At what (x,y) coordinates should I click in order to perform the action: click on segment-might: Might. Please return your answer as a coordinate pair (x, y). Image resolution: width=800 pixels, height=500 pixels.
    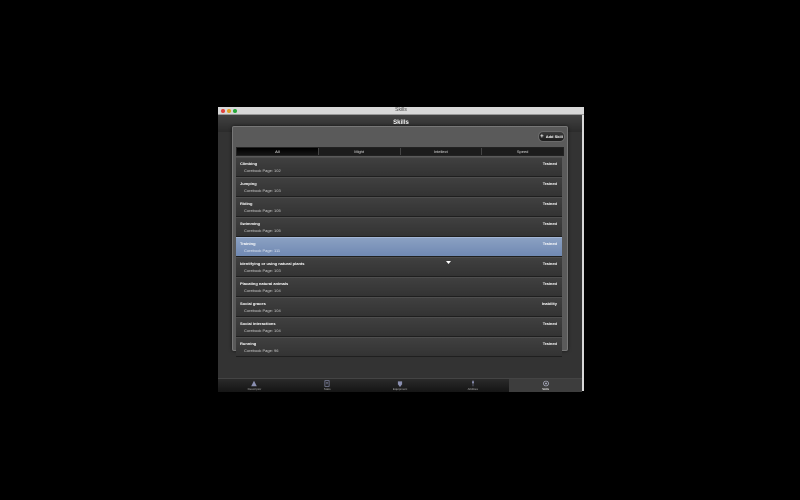
    Looking at the image, I should click on (360, 151).